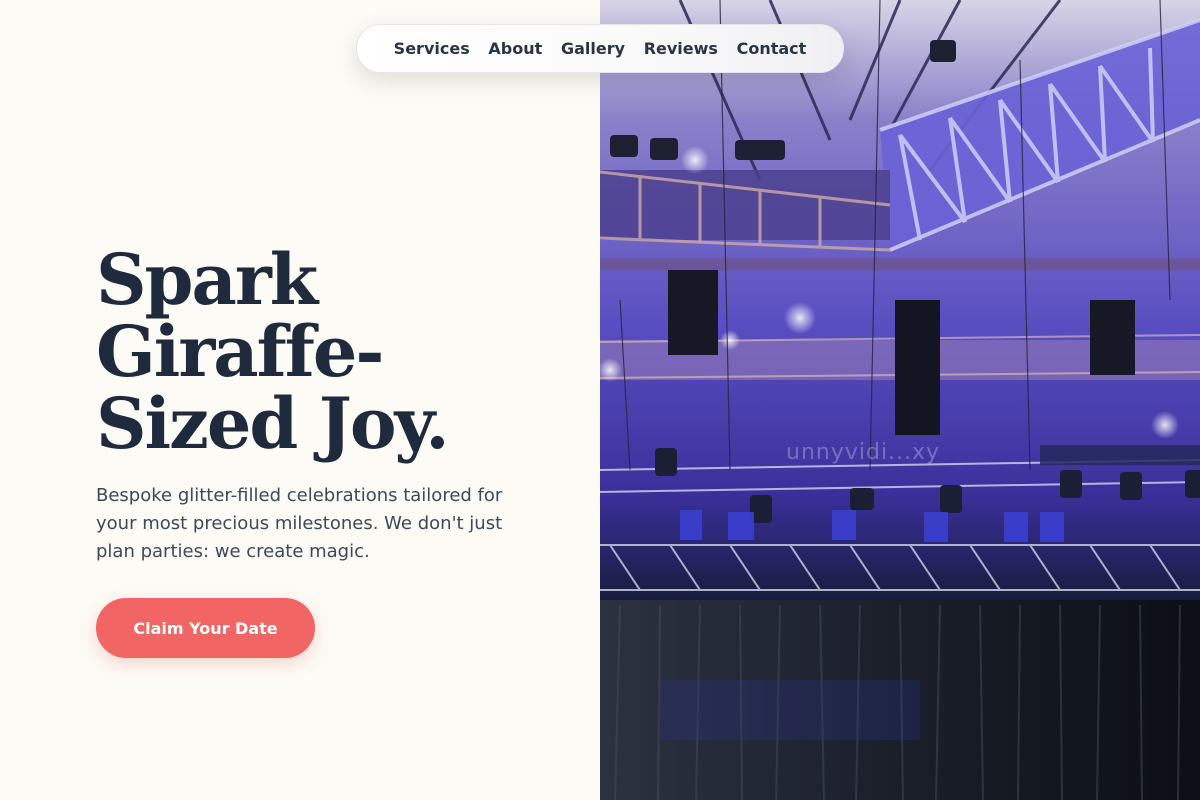 The image size is (1200, 800). What do you see at coordinates (772, 48) in the screenshot?
I see `nav-contact: Contact` at bounding box center [772, 48].